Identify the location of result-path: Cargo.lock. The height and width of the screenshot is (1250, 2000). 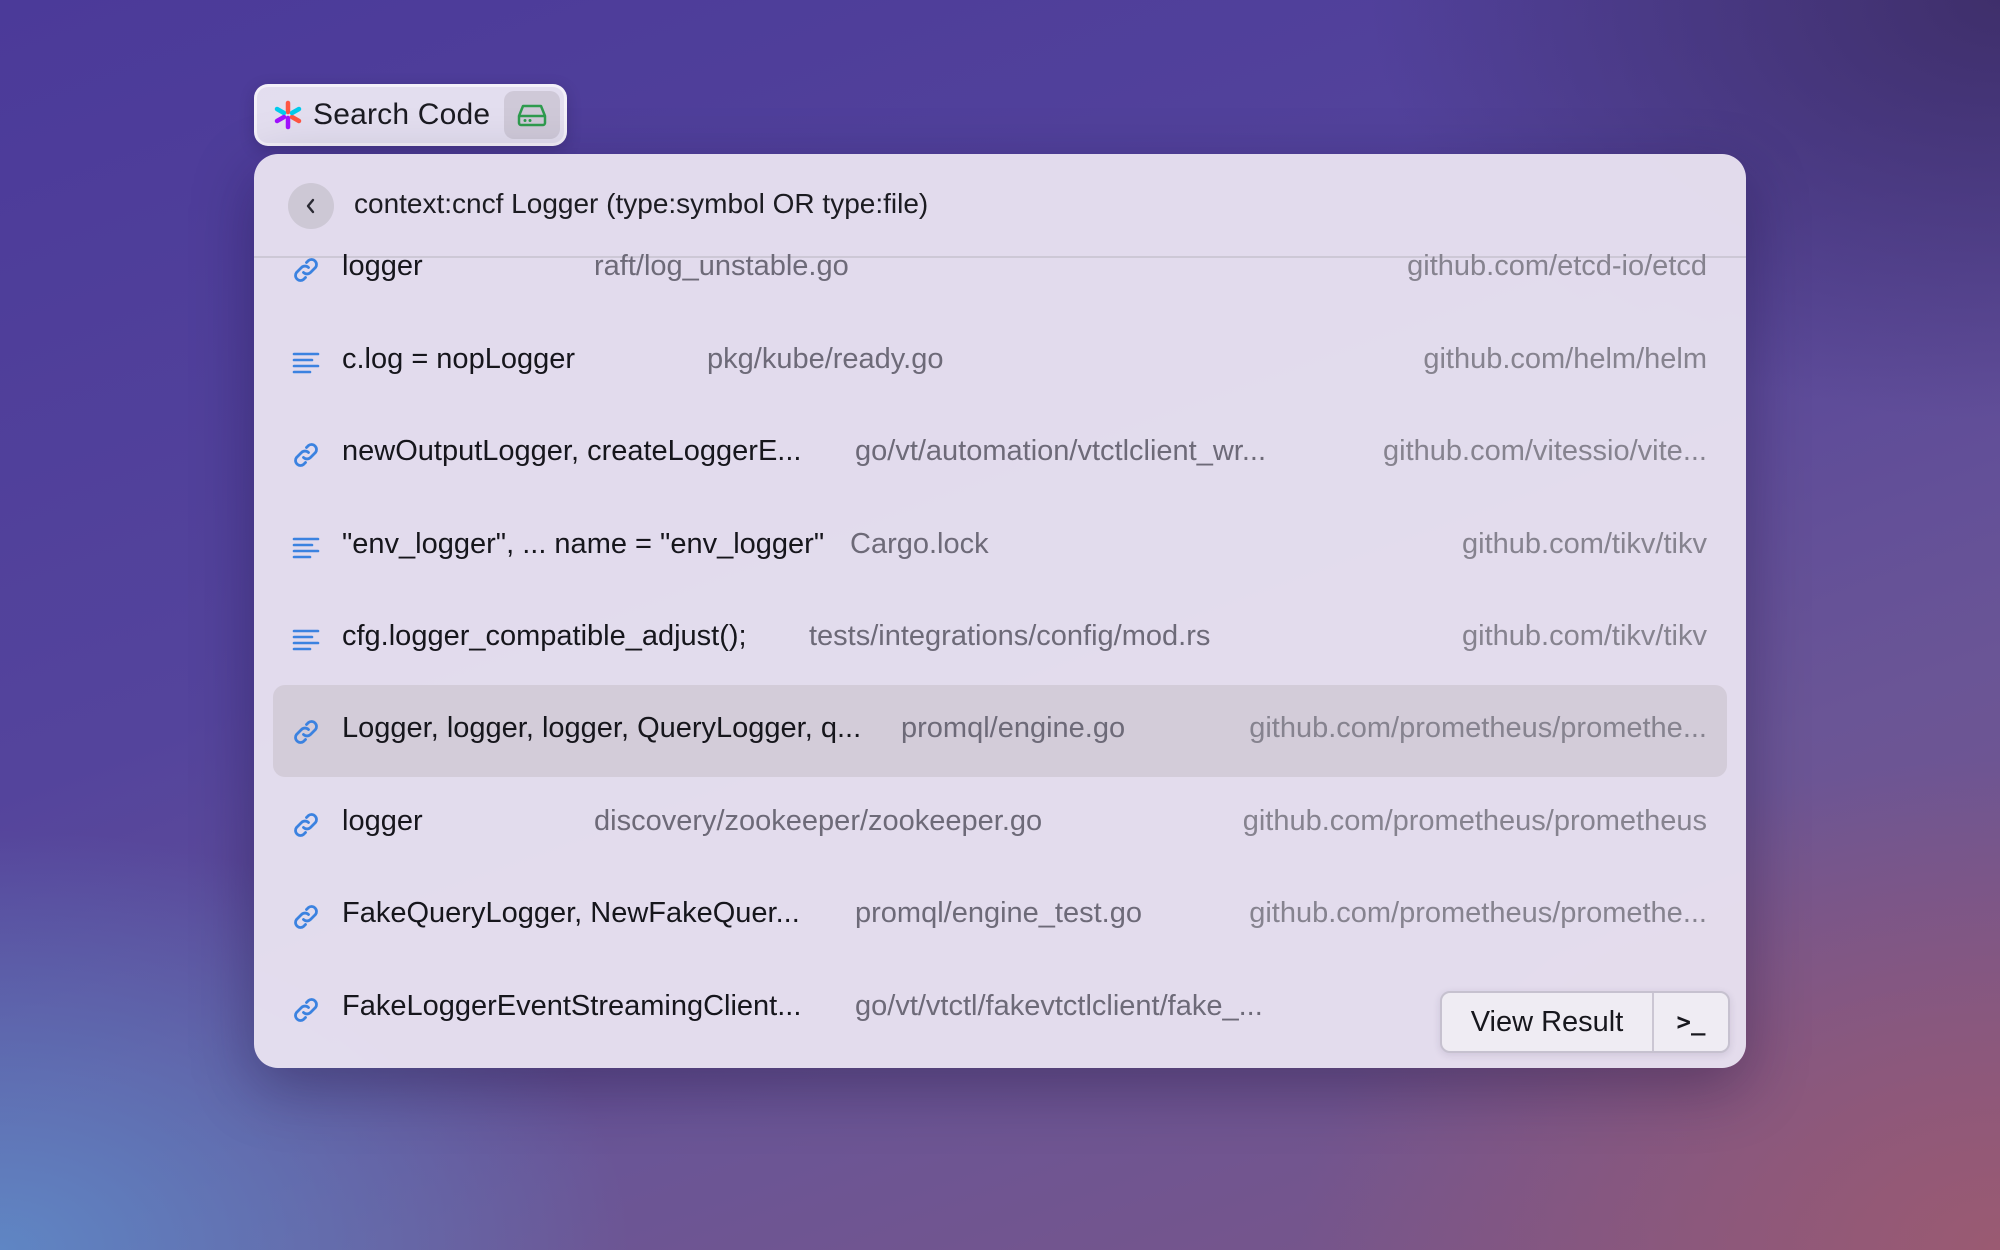
(919, 544).